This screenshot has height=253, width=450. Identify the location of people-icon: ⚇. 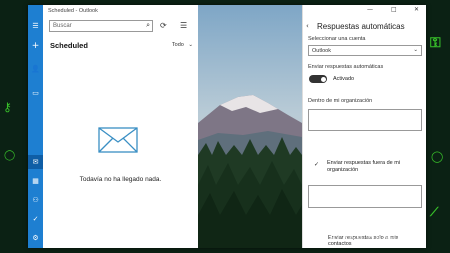
(35, 200).